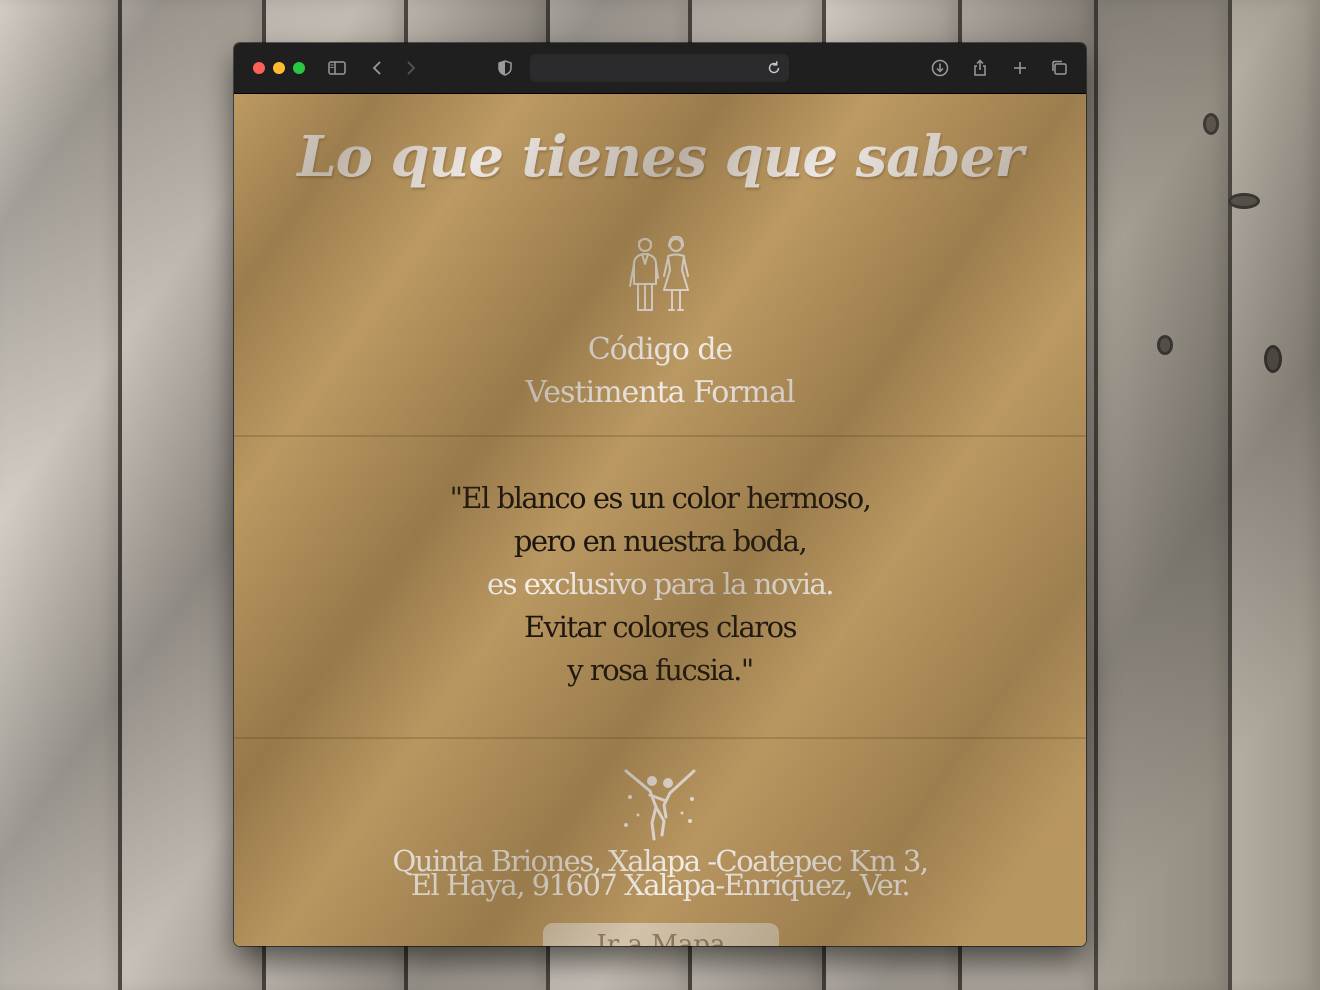  Describe the element at coordinates (660, 349) in the screenshot. I see `dress-code-line1: Código de` at that location.